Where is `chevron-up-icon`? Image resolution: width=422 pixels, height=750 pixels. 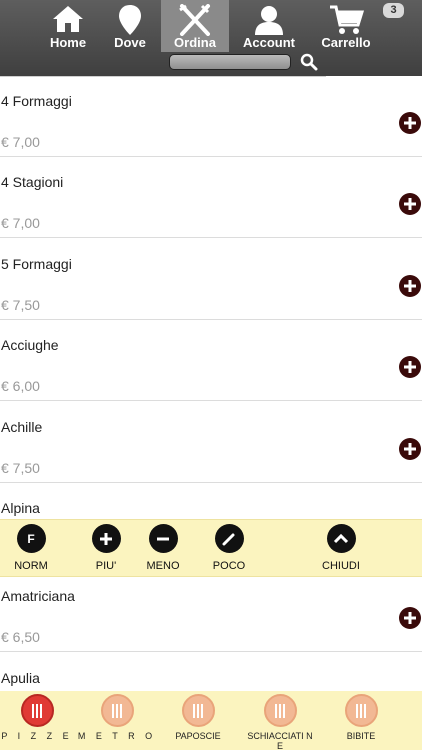
chevron-up-icon is located at coordinates (341, 538).